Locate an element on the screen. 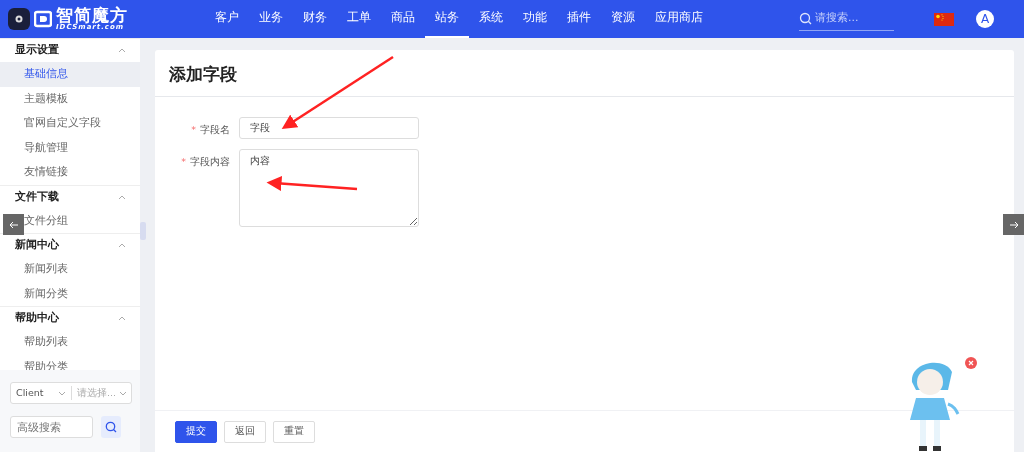 This screenshot has width=1024, height=452. sidebar-item: 主题模板 is located at coordinates (70, 98).